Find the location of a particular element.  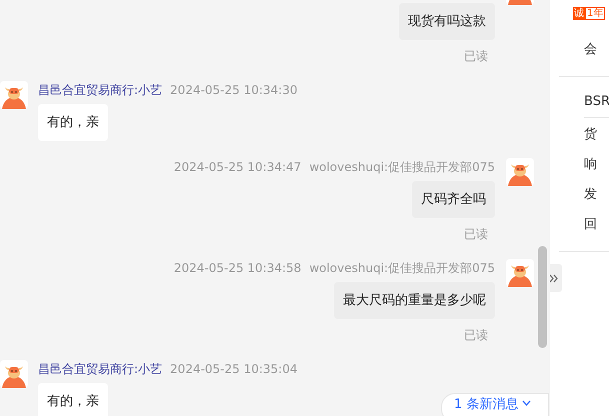

member-label: 会 is located at coordinates (591, 50).